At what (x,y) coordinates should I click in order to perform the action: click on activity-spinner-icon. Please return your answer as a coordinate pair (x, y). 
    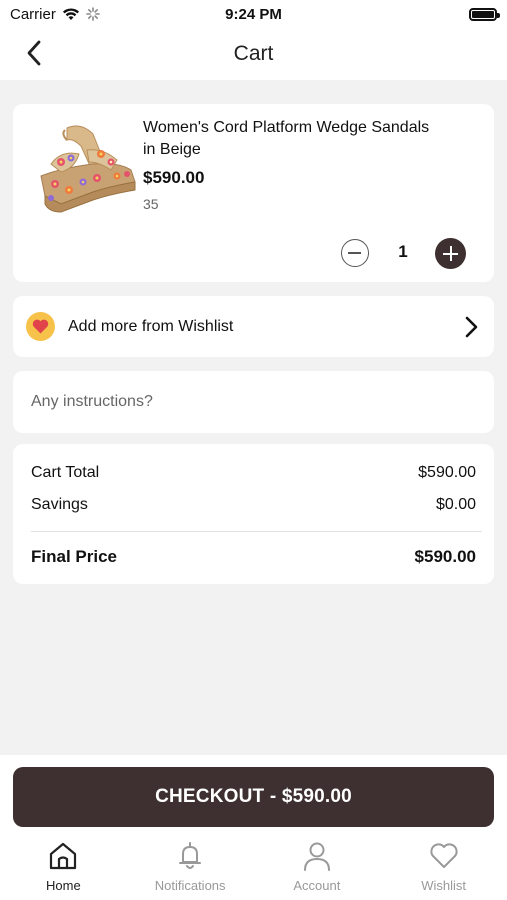
    Looking at the image, I should click on (93, 14).